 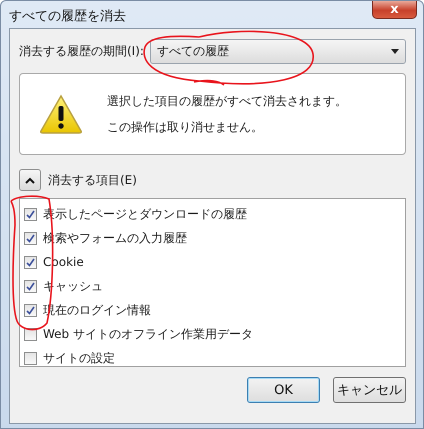 I want to click on caret-icon, so click(x=395, y=51).